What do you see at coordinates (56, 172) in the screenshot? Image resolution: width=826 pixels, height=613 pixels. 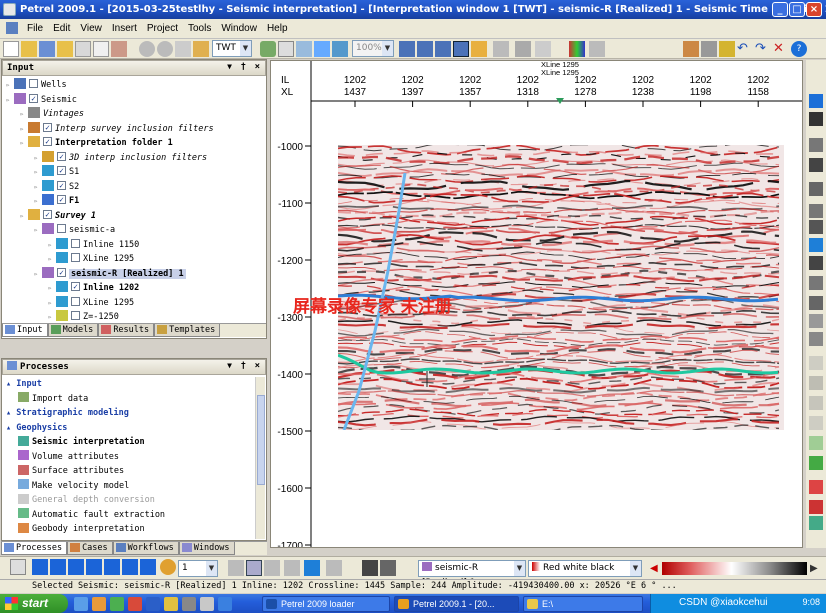 I see `tree-item: ▹ ✓ S1` at bounding box center [56, 172].